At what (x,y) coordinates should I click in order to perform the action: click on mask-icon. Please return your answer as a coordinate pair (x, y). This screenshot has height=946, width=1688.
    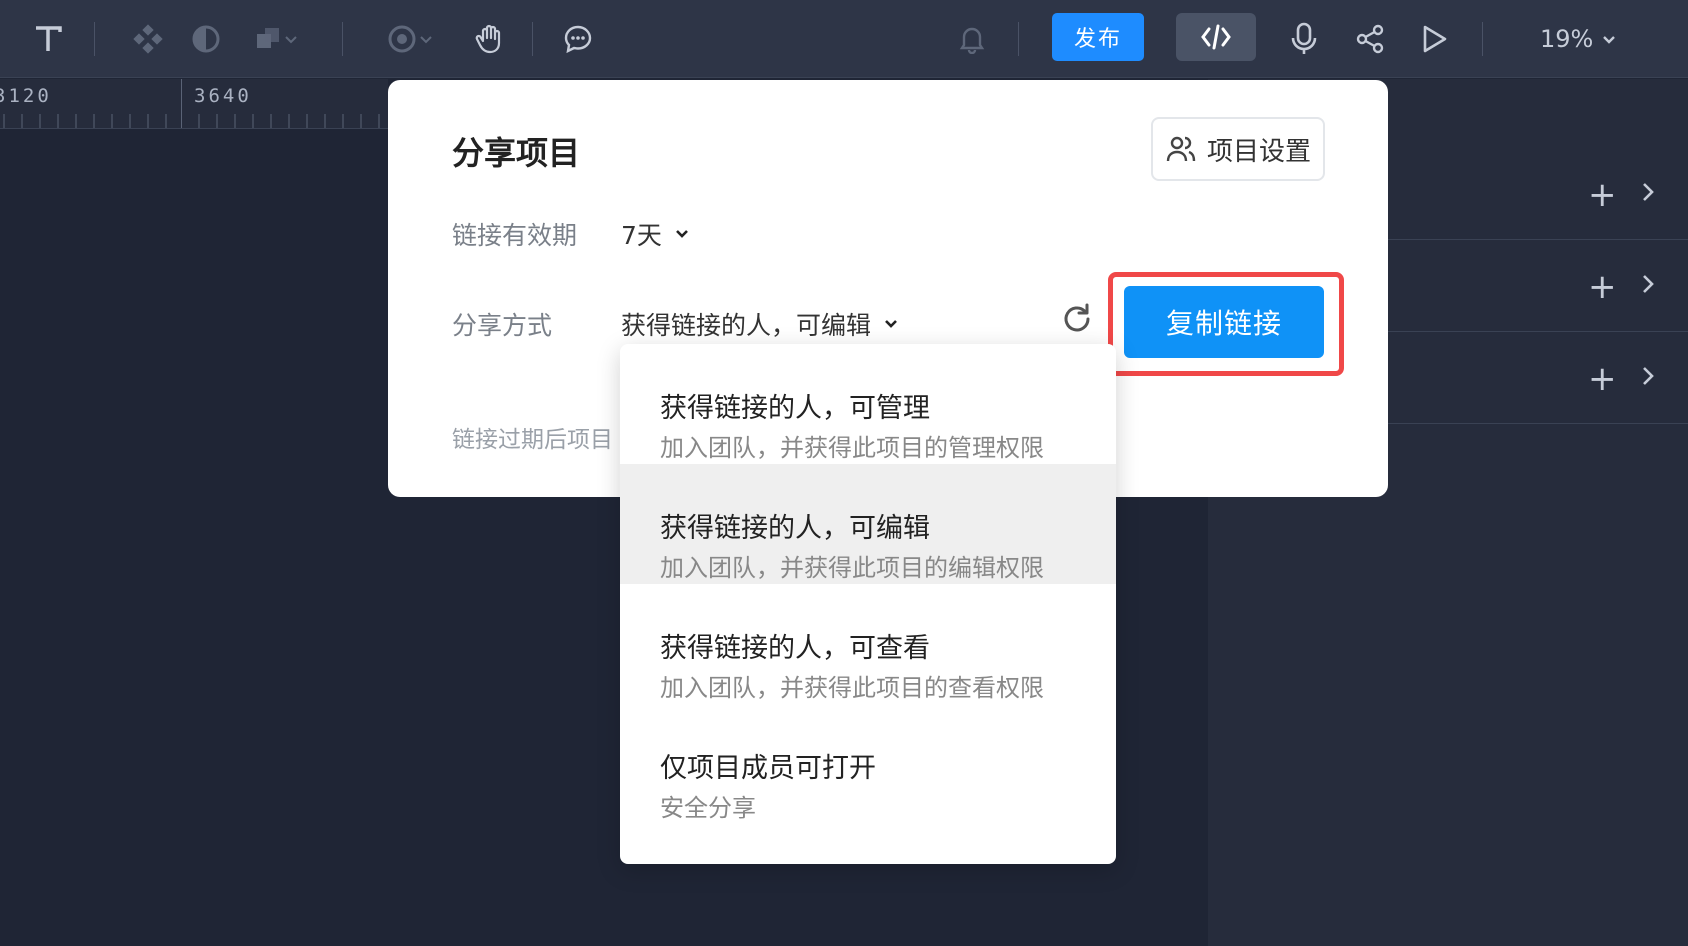
    Looking at the image, I should click on (410, 39).